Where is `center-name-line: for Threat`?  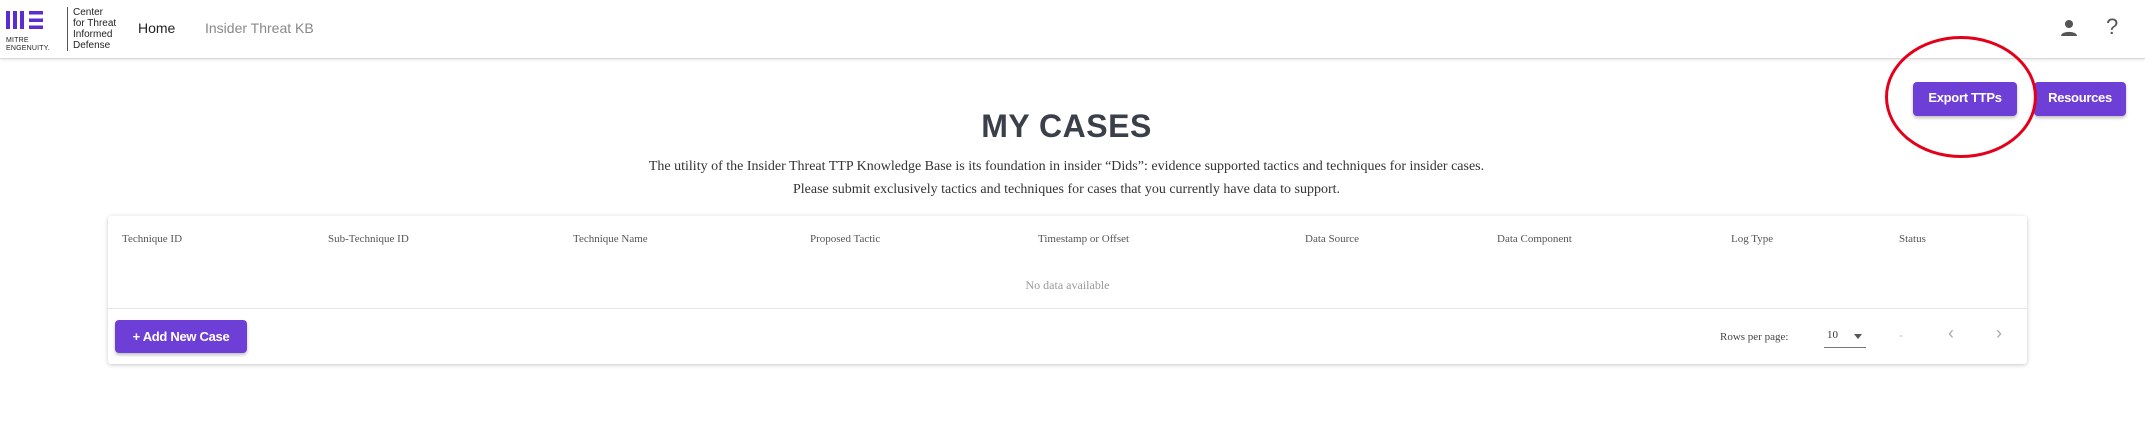 center-name-line: for Threat is located at coordinates (95, 23).